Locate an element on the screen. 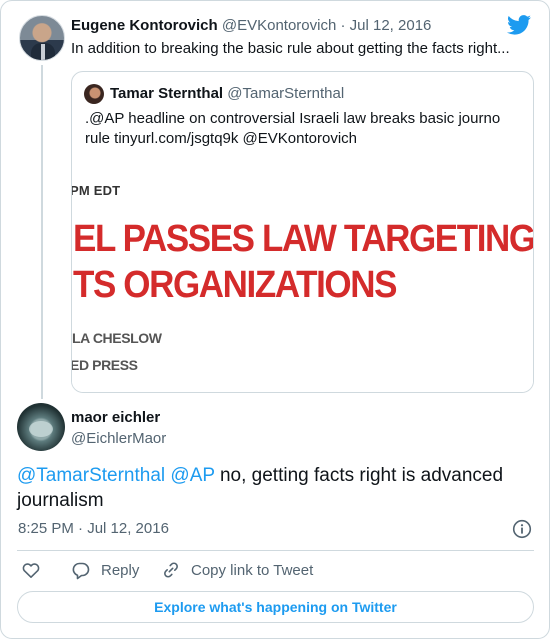 This screenshot has height=639, width=550. like-button is located at coordinates (36, 570).